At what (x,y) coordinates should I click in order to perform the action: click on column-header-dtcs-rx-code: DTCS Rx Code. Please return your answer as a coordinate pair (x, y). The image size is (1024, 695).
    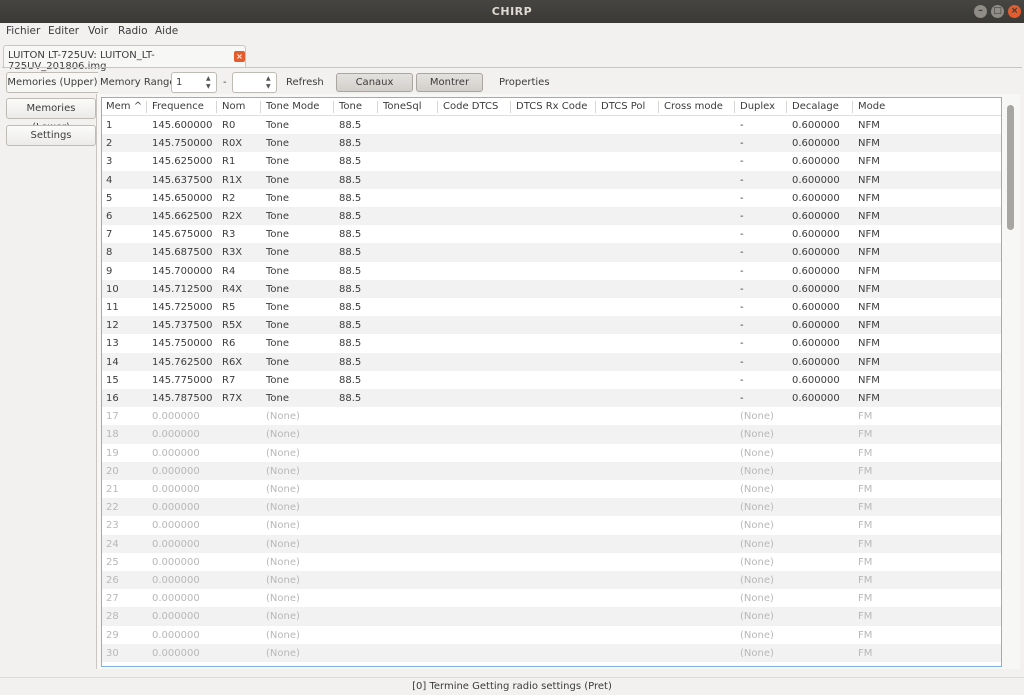
    Looking at the image, I should click on (551, 106).